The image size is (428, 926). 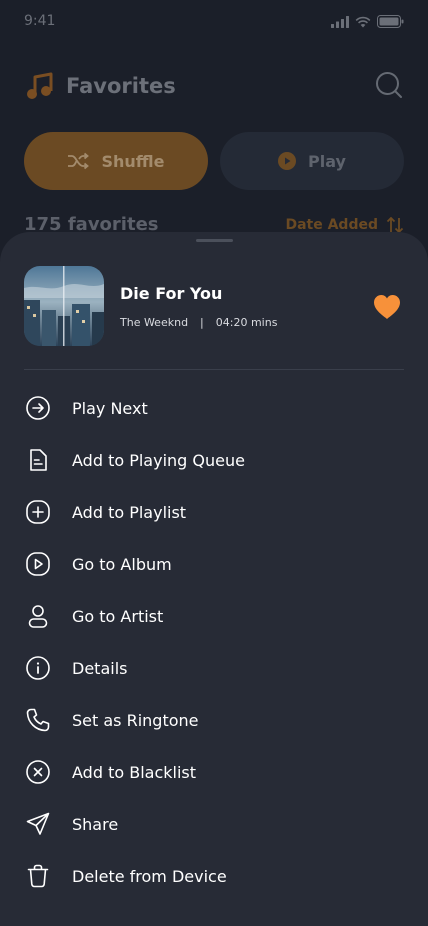 I want to click on menu-item-label: Add to Playing Queue, so click(x=158, y=460).